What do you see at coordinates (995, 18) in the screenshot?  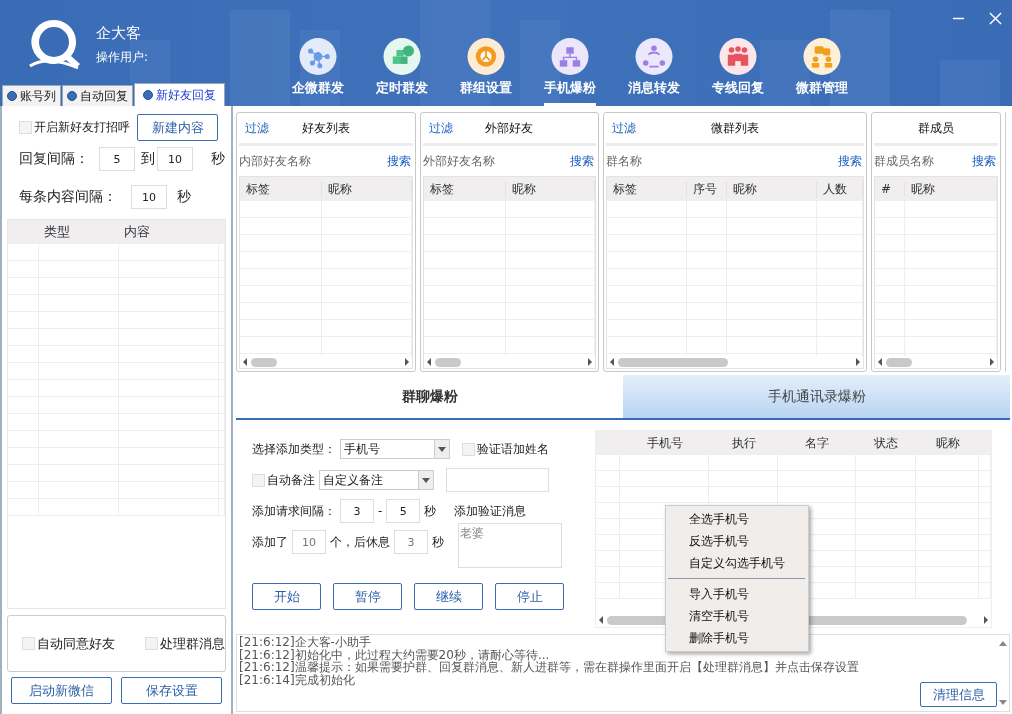 I see `close-icon` at bounding box center [995, 18].